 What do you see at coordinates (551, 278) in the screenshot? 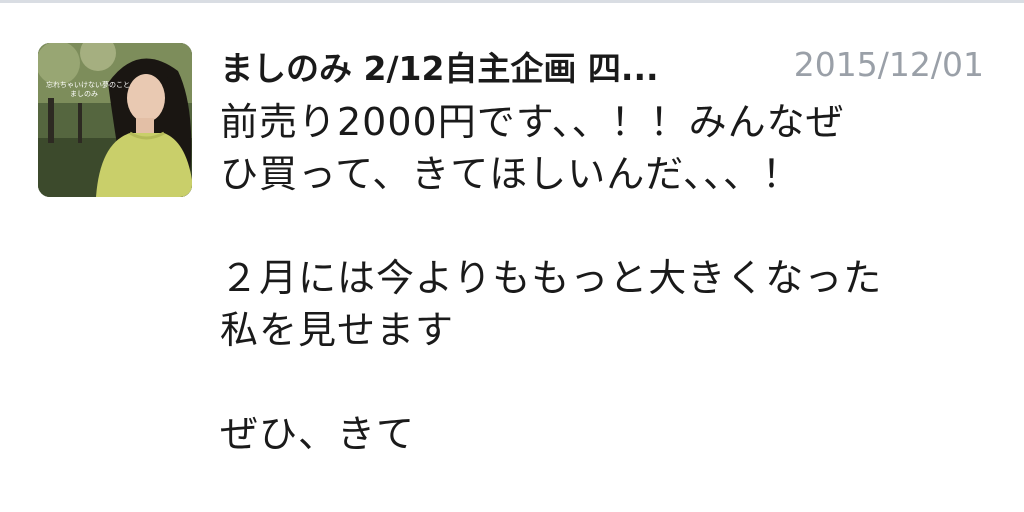
I see `tweet-text-line: ２月には今よりももっと大きくなった` at bounding box center [551, 278].